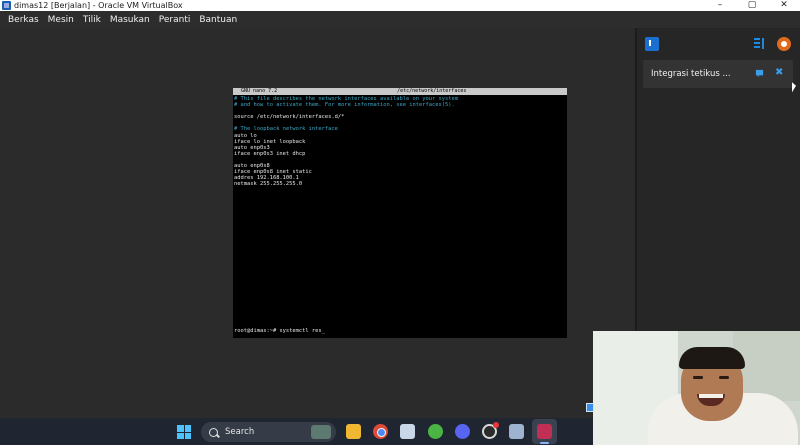 The height and width of the screenshot is (445, 800). I want to click on menu-tilik: Tilik, so click(92, 20).